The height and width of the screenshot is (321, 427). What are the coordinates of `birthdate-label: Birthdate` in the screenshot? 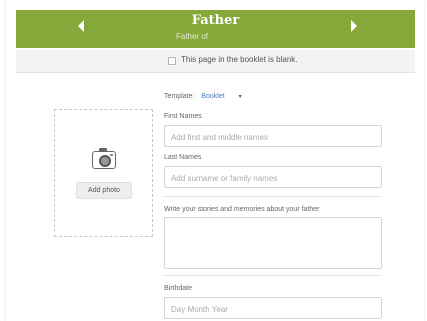 It's located at (178, 288).